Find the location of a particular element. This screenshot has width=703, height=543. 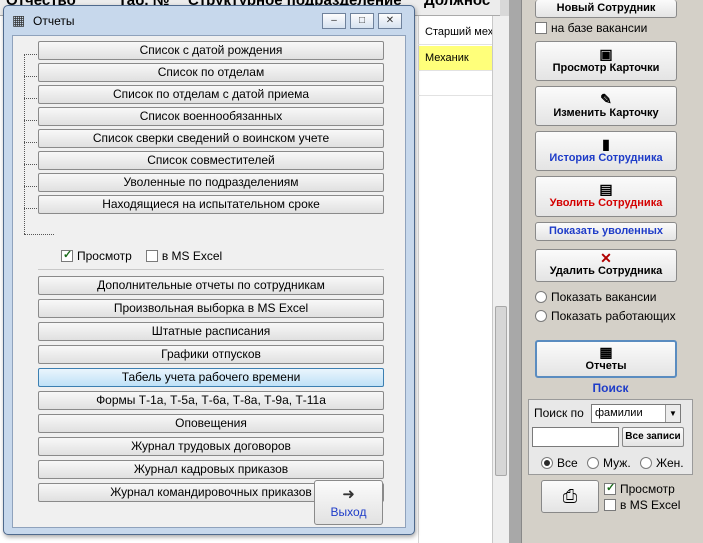

preview-label: Просмотр is located at coordinates (647, 489).